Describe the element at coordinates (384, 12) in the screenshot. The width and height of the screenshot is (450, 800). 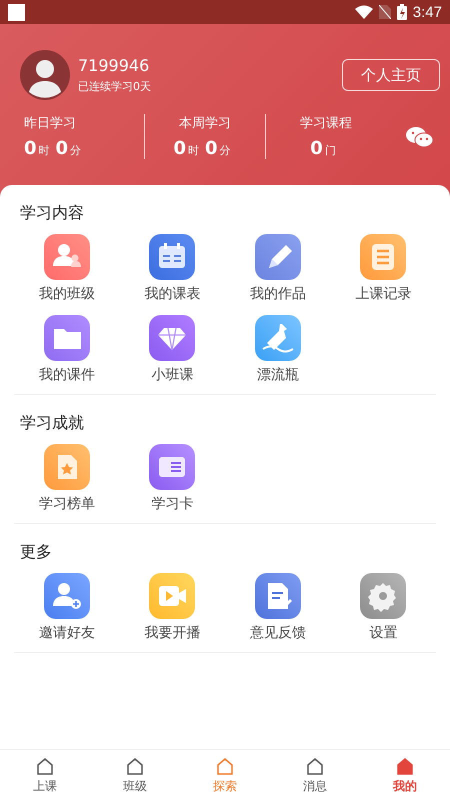
I see `no-sim-icon` at that location.